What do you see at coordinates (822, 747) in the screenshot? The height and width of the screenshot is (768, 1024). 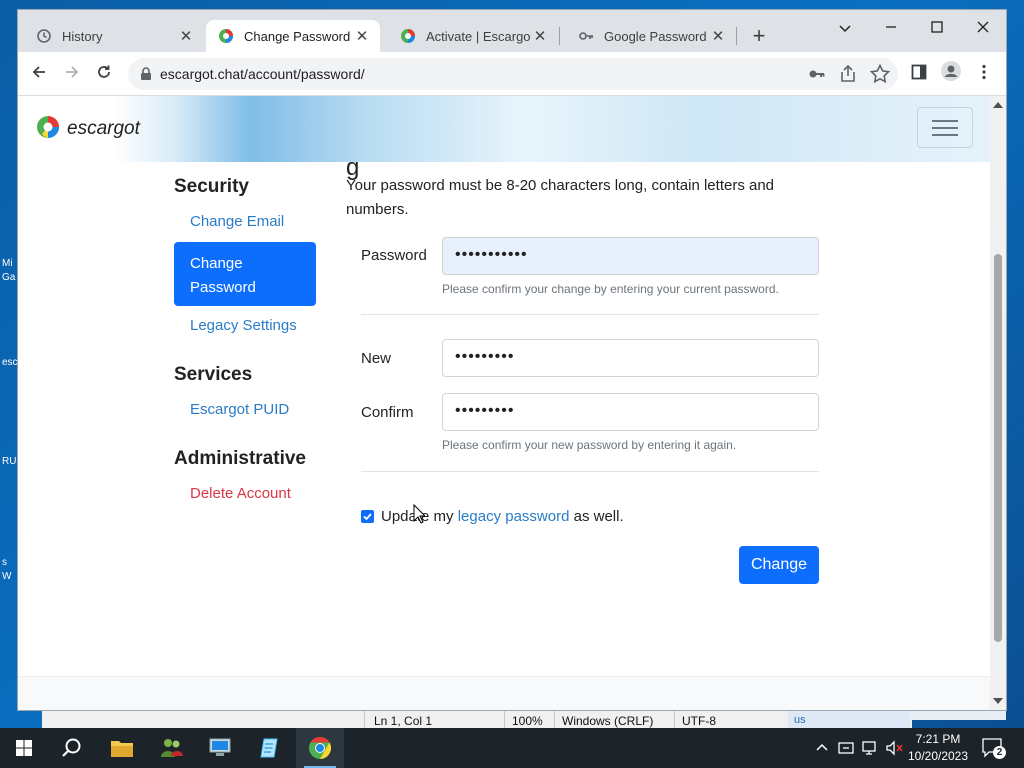 I see `chevron-up-icon` at bounding box center [822, 747].